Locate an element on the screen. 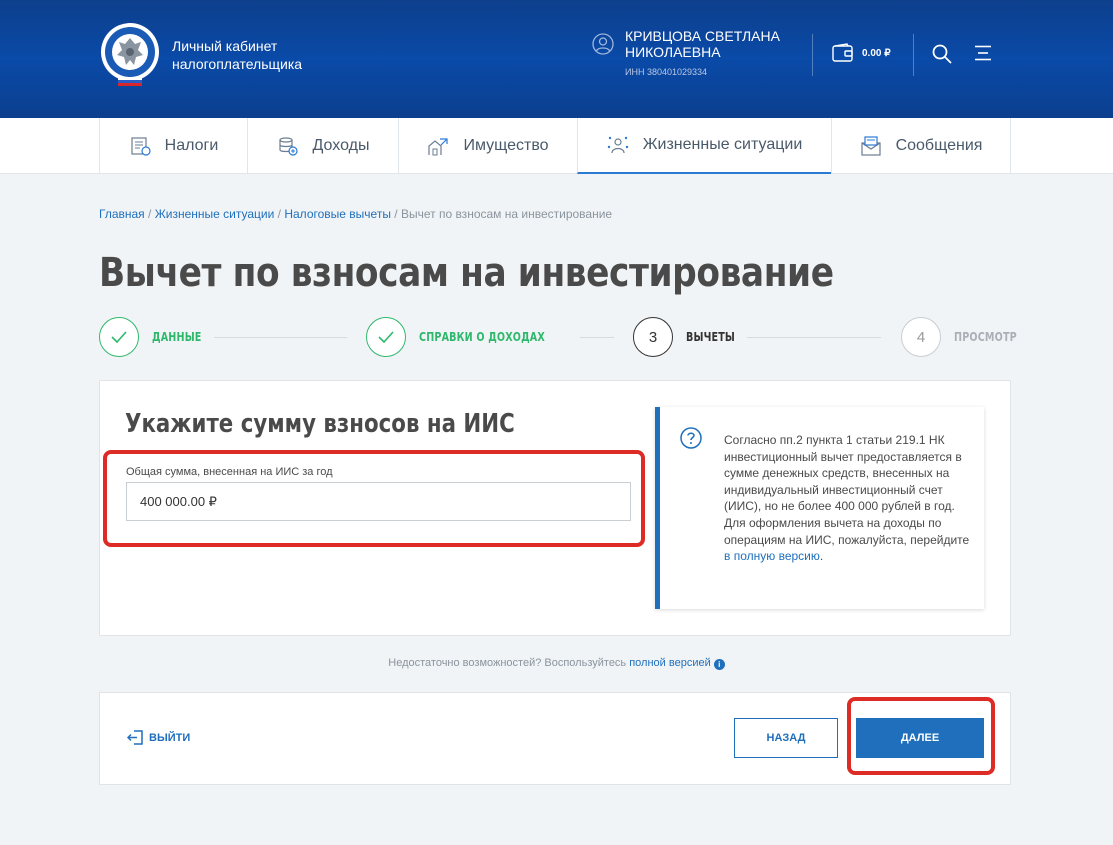 This screenshot has height=845, width=1113. search-icon is located at coordinates (942, 54).